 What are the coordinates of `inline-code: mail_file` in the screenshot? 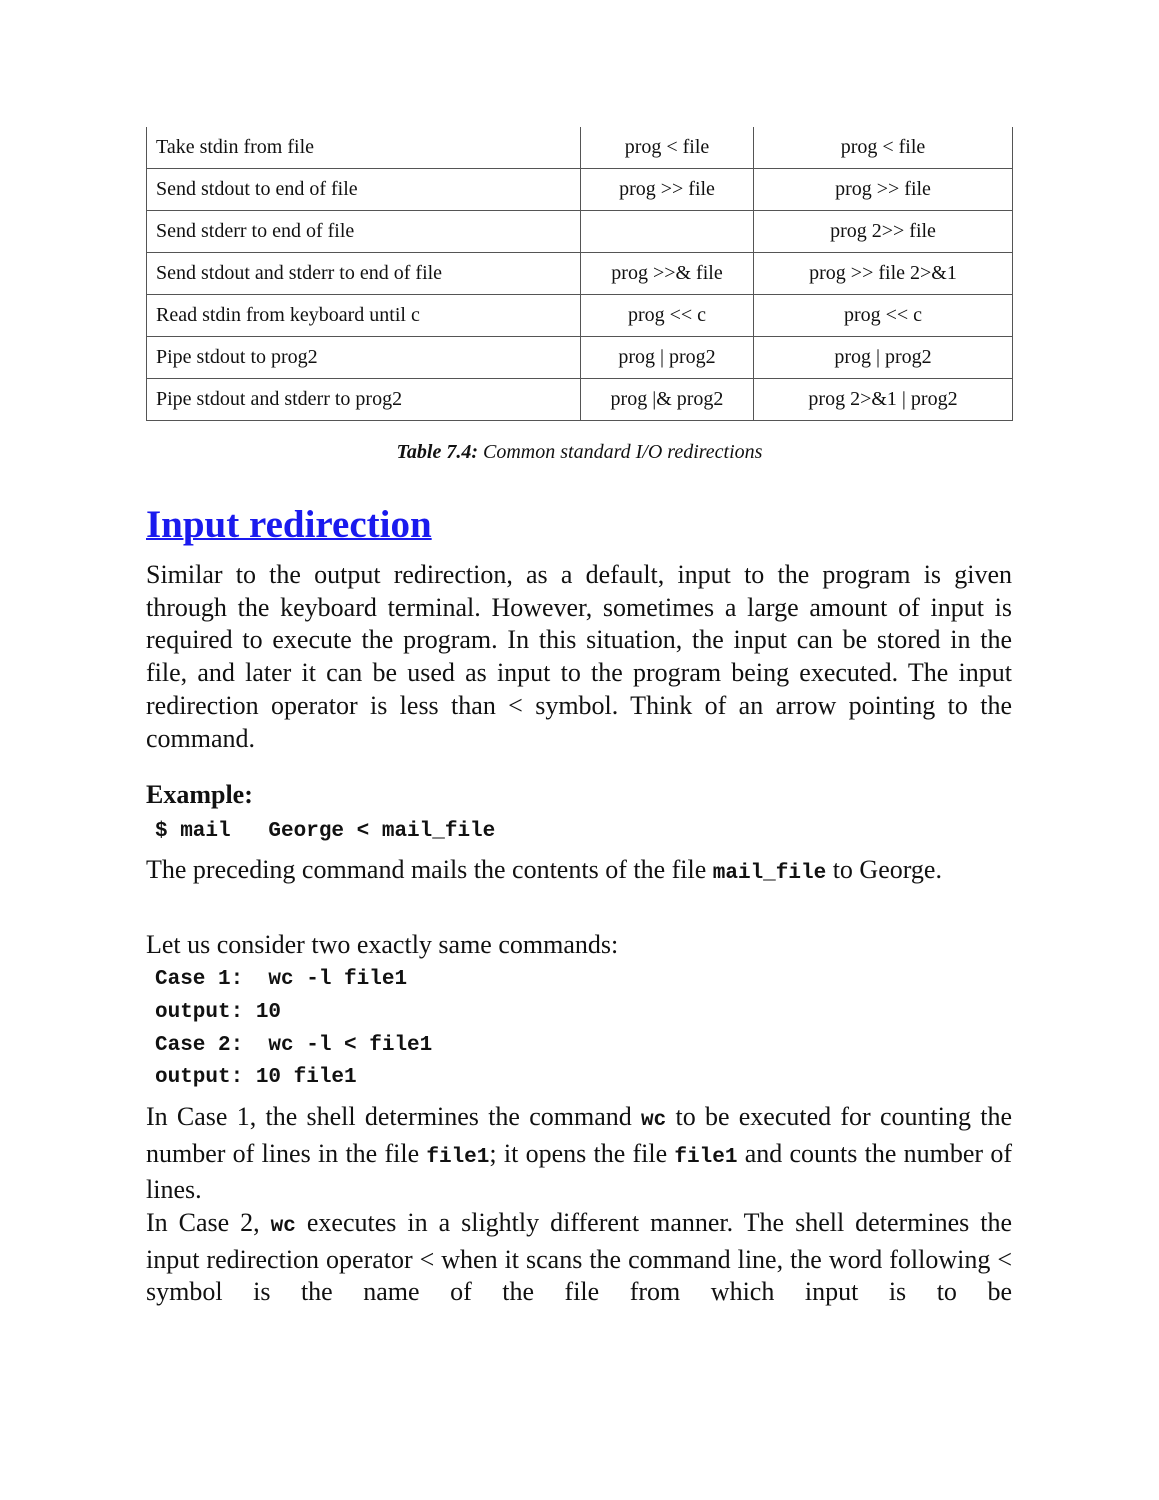 It's located at (769, 873).